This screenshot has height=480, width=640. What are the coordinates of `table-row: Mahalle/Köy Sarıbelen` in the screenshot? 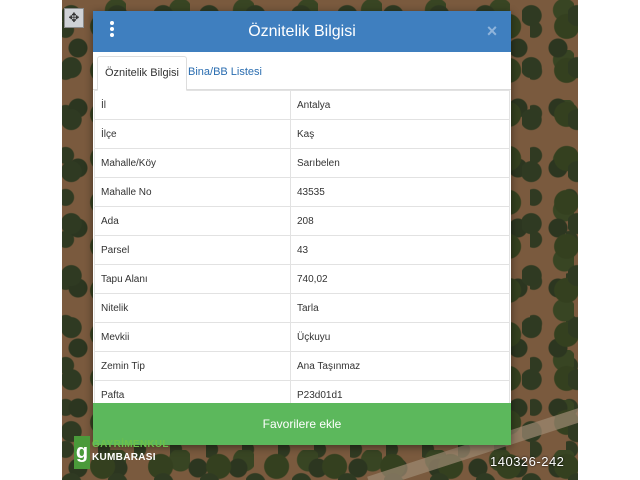 It's located at (302, 163).